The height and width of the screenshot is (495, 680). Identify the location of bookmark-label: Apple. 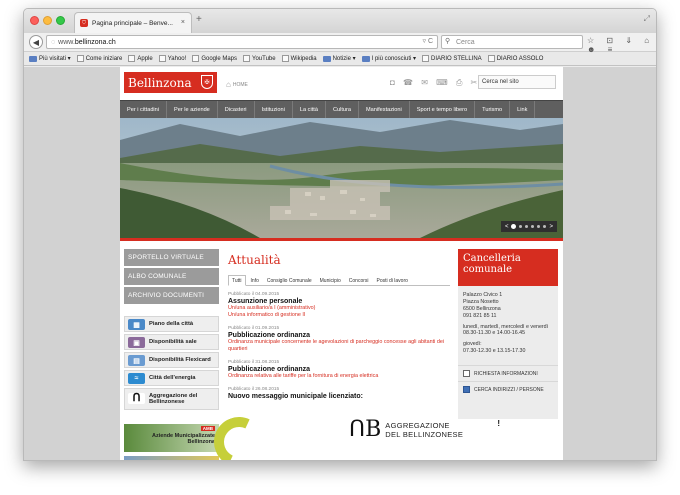
(145, 58).